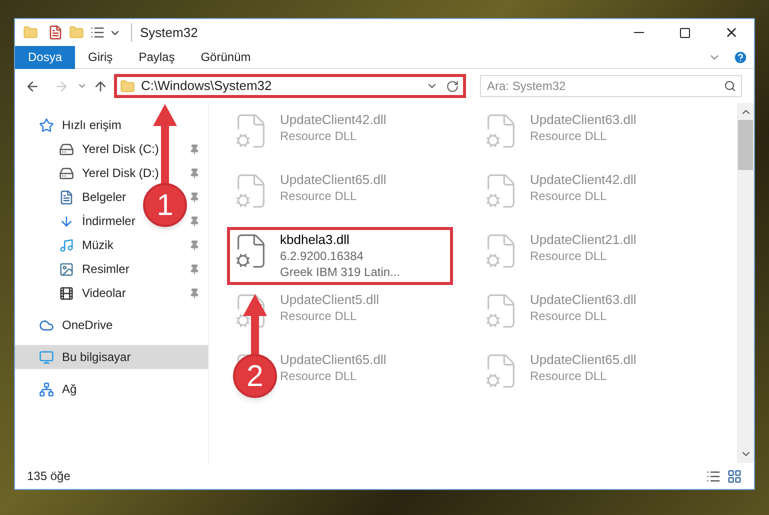  What do you see at coordinates (100, 57) in the screenshot?
I see `ribbon-tab: Giriş` at bounding box center [100, 57].